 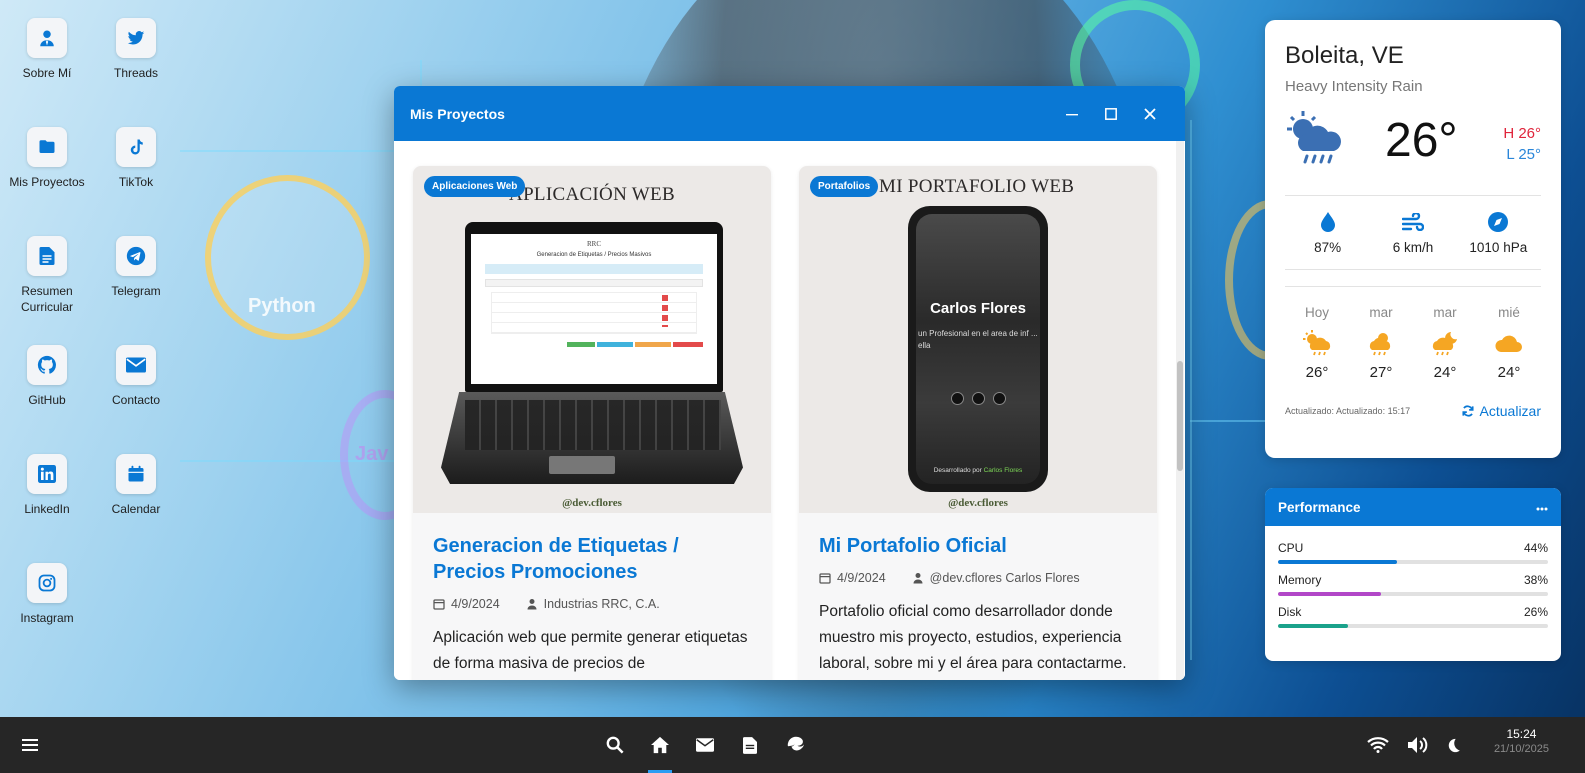 What do you see at coordinates (136, 158) in the screenshot?
I see `desktop-icon-tiktok: TikTok` at bounding box center [136, 158].